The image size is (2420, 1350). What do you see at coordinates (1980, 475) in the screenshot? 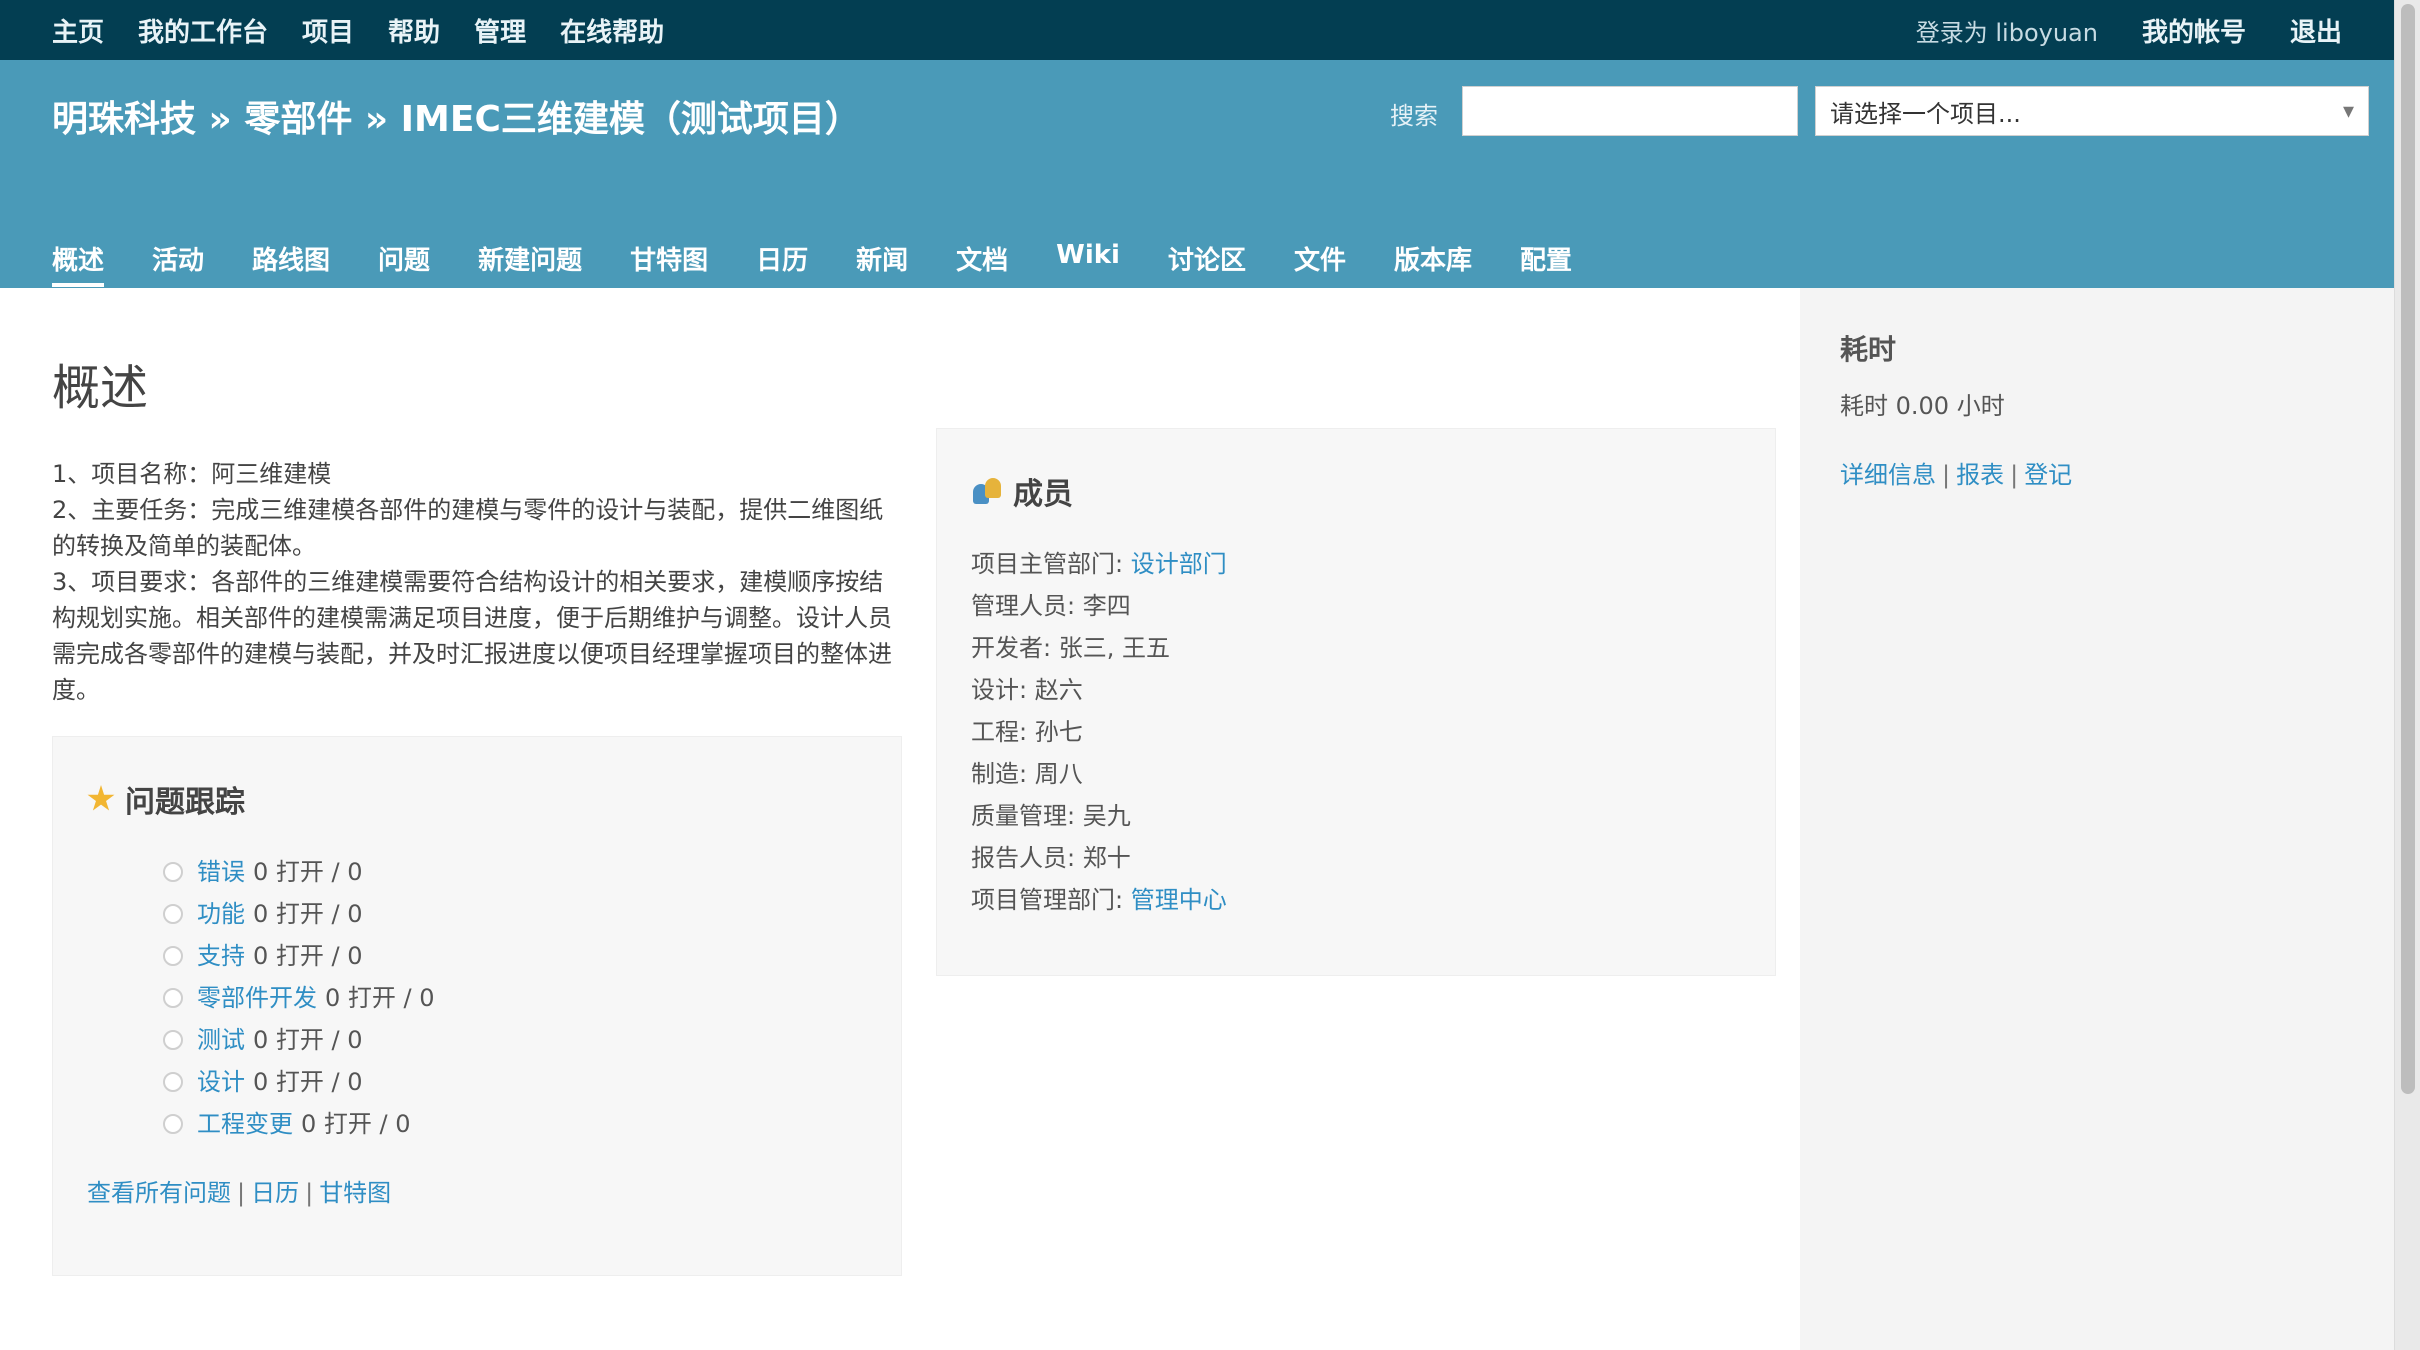
I see `sidebar-link: 报表` at bounding box center [1980, 475].